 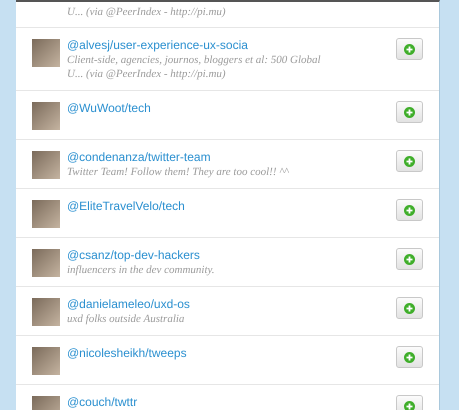 I want to click on list-description: uxd folks outside Australia, so click(x=126, y=319).